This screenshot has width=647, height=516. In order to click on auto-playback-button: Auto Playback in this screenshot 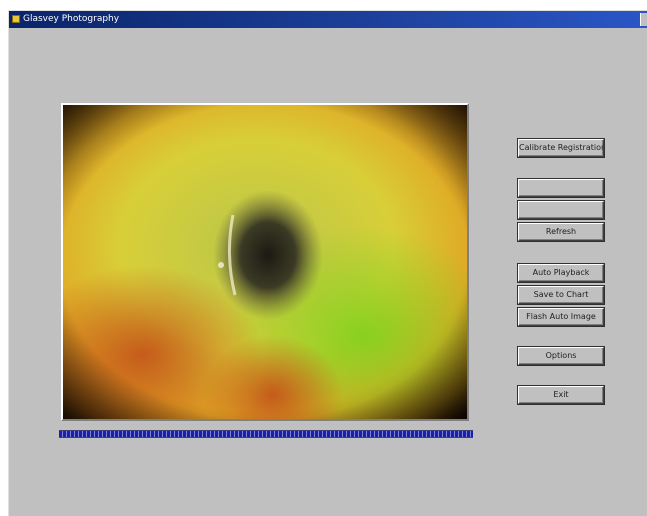, I will do `click(561, 273)`.